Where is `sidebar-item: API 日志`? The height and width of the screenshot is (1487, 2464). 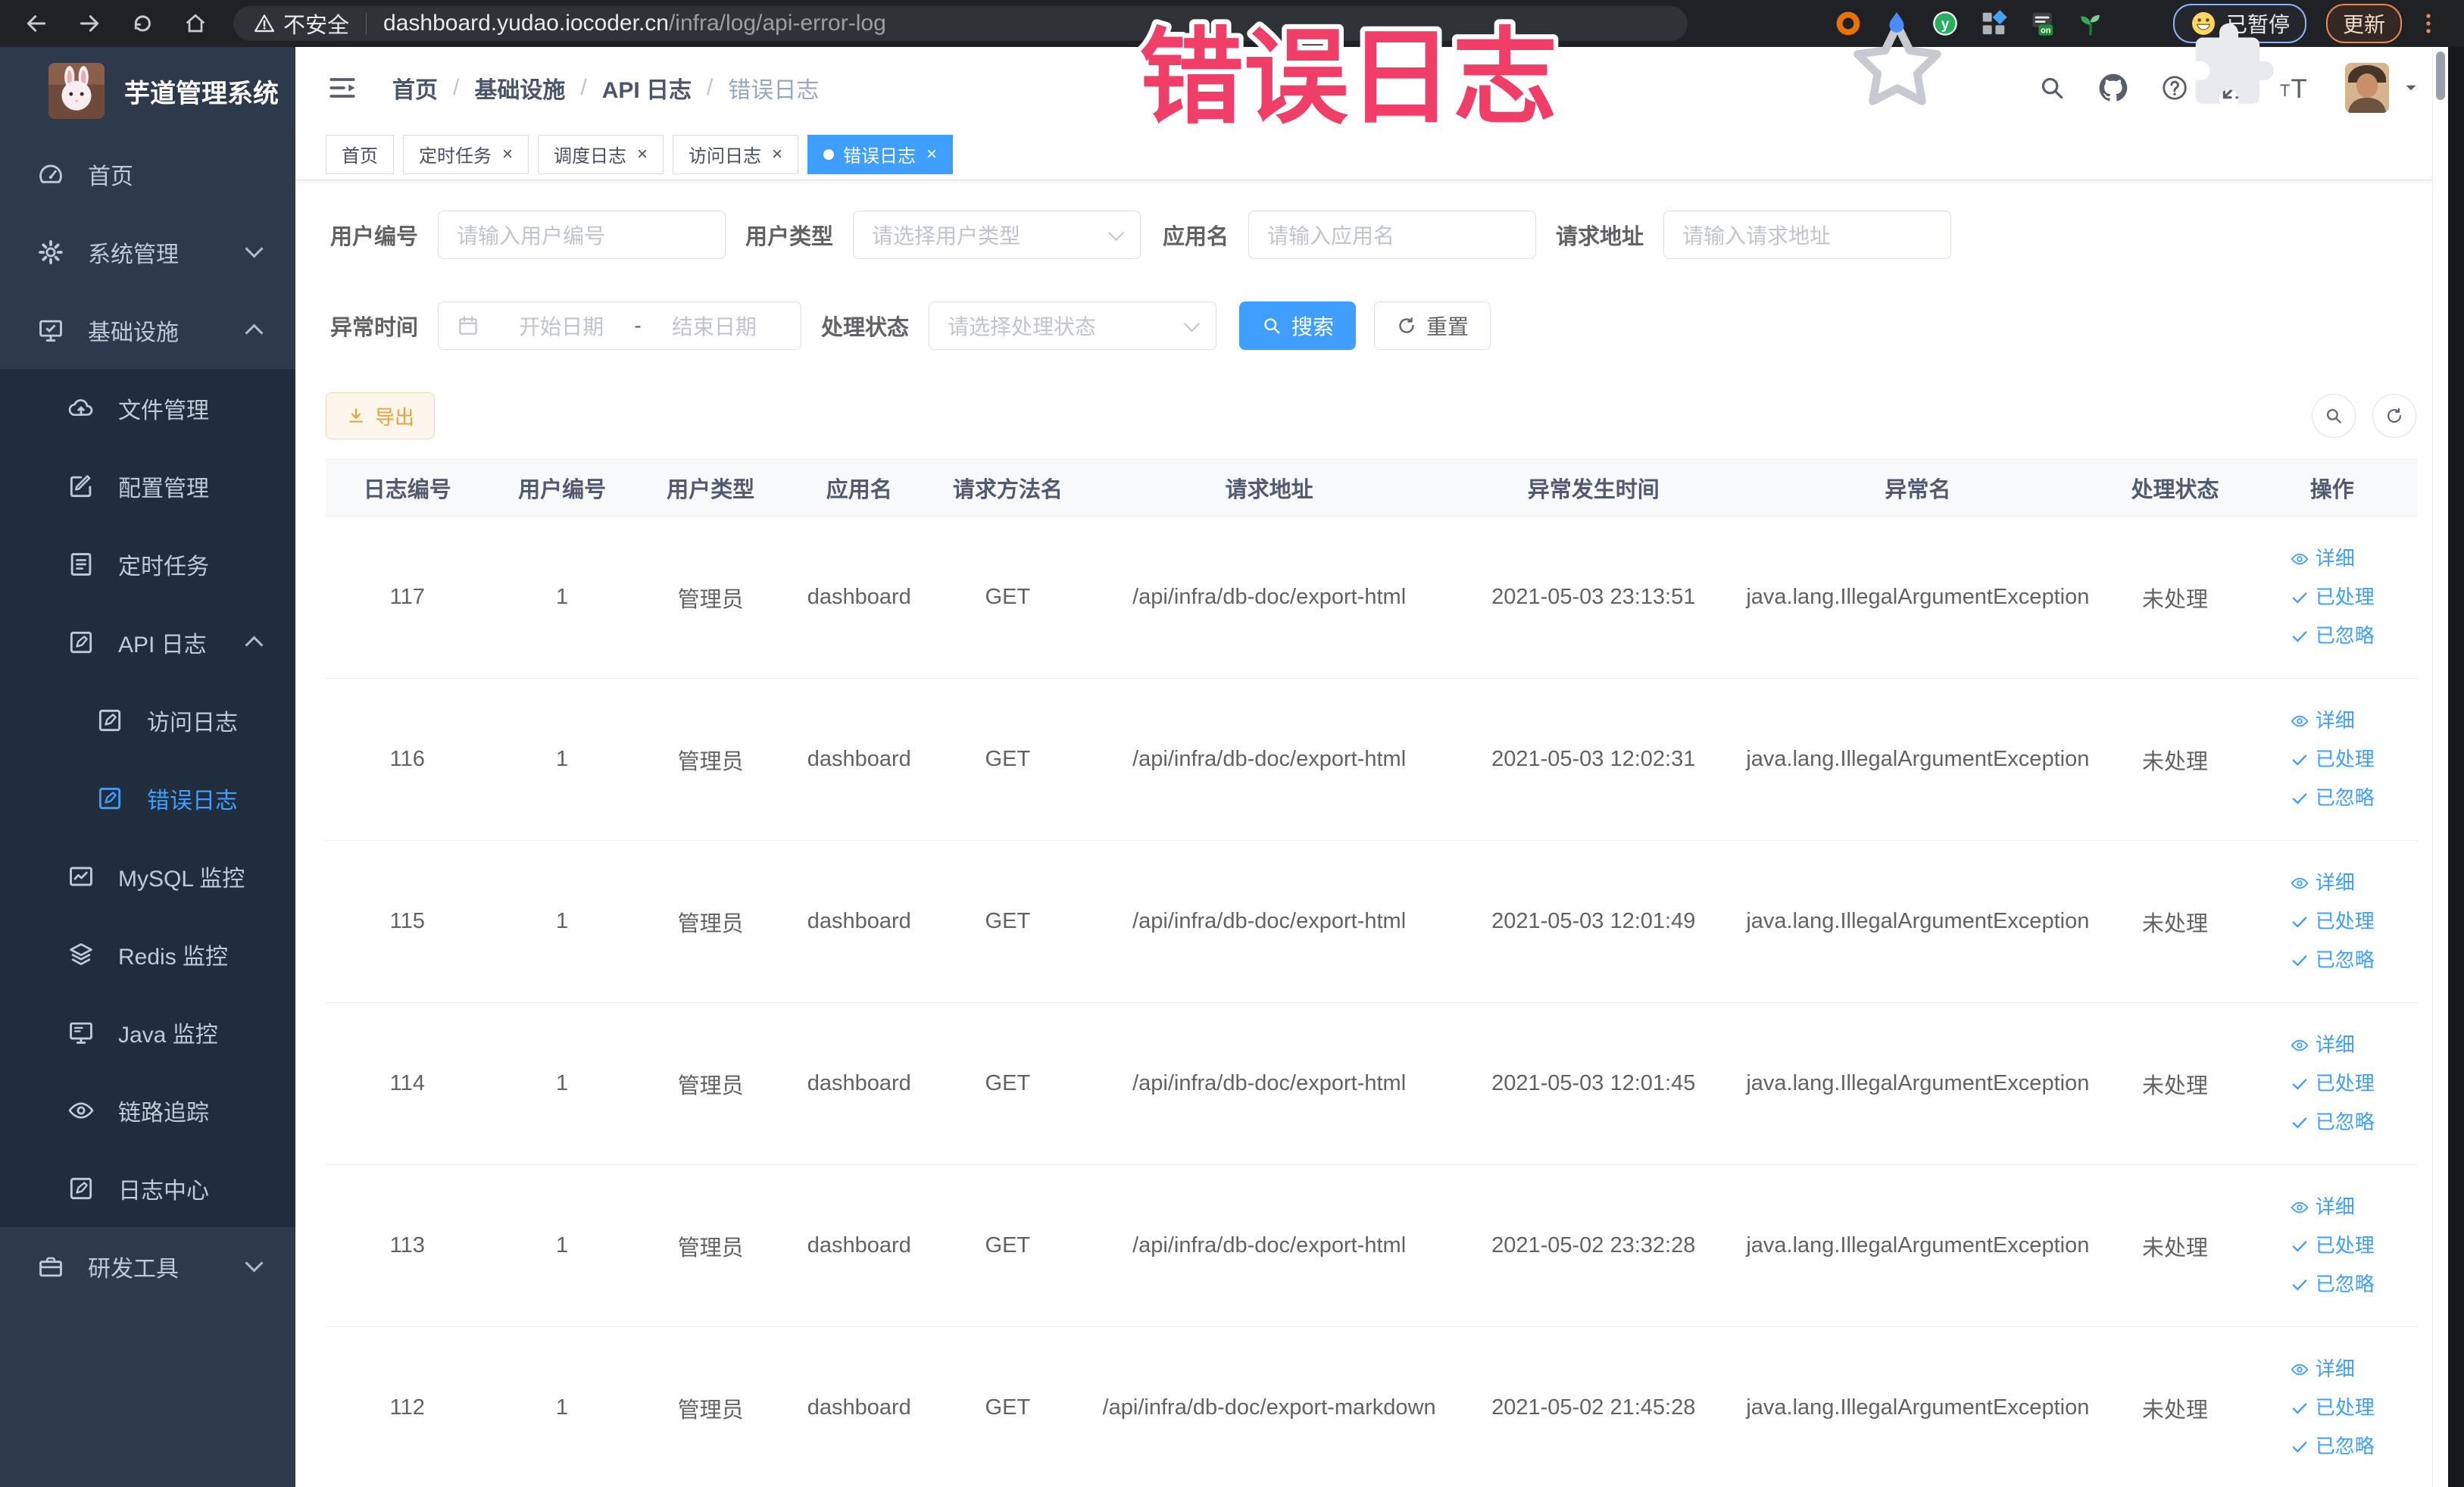
sidebar-item: API 日志 is located at coordinates (147, 642).